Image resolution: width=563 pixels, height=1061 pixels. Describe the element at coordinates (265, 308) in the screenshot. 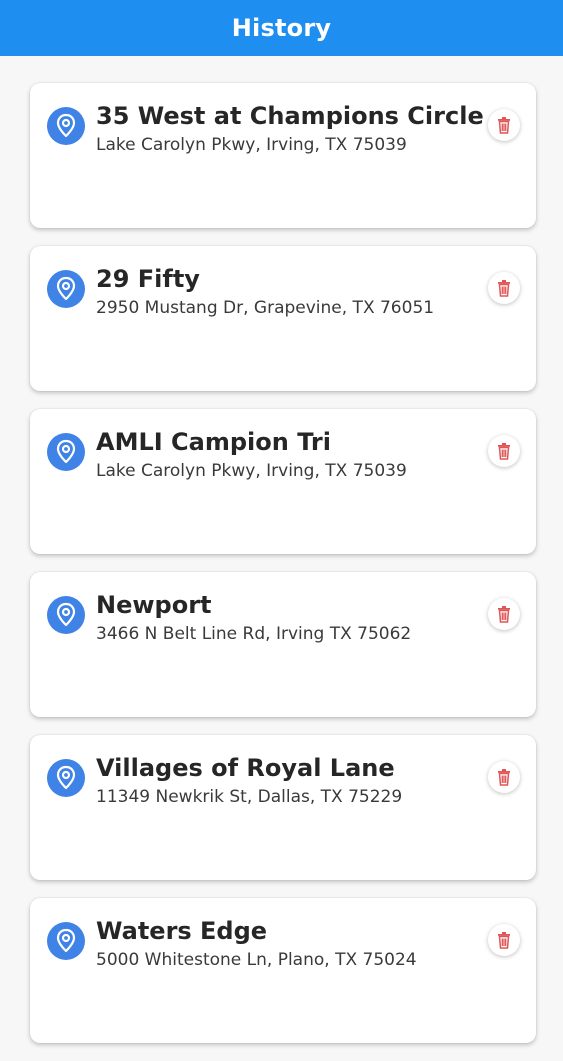

I see `place-address: 2950 Mustang Dr, Grapevine, TX 76051` at that location.